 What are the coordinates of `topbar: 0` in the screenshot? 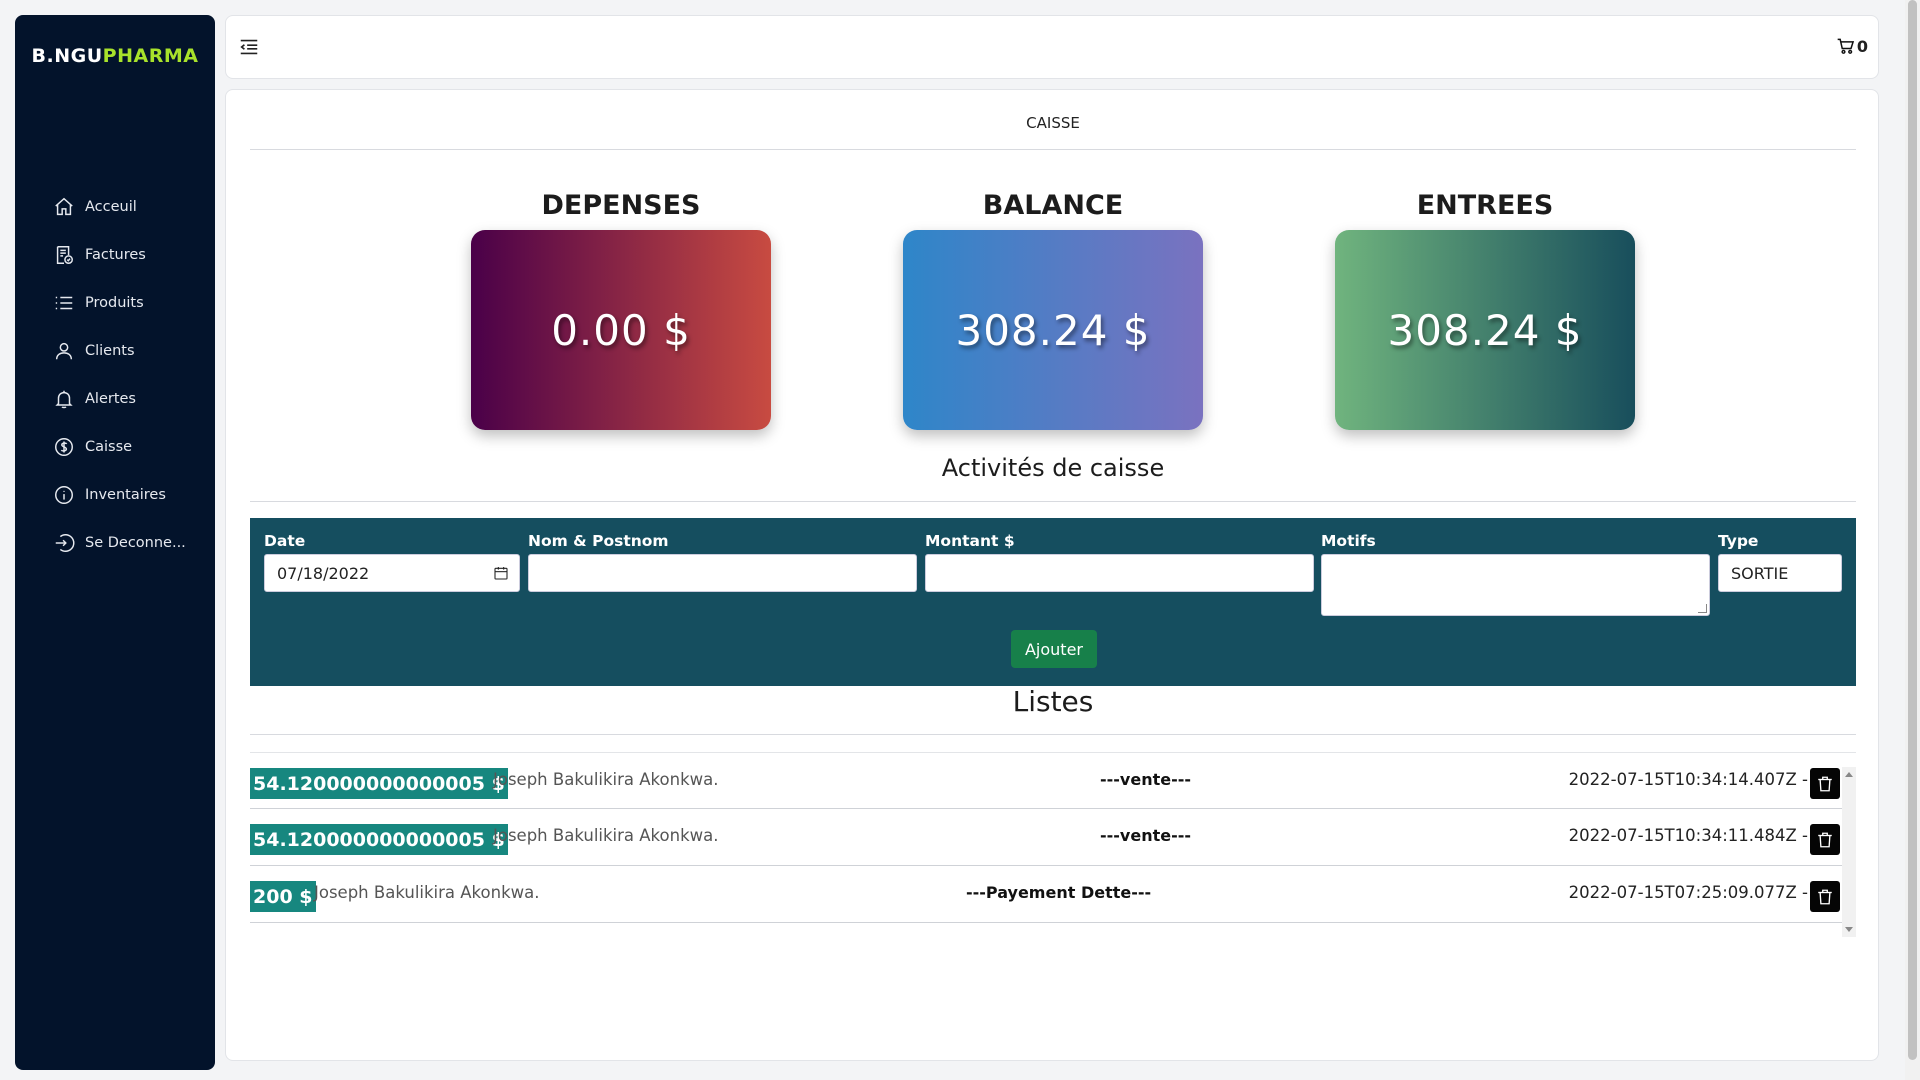 It's located at (1052, 47).